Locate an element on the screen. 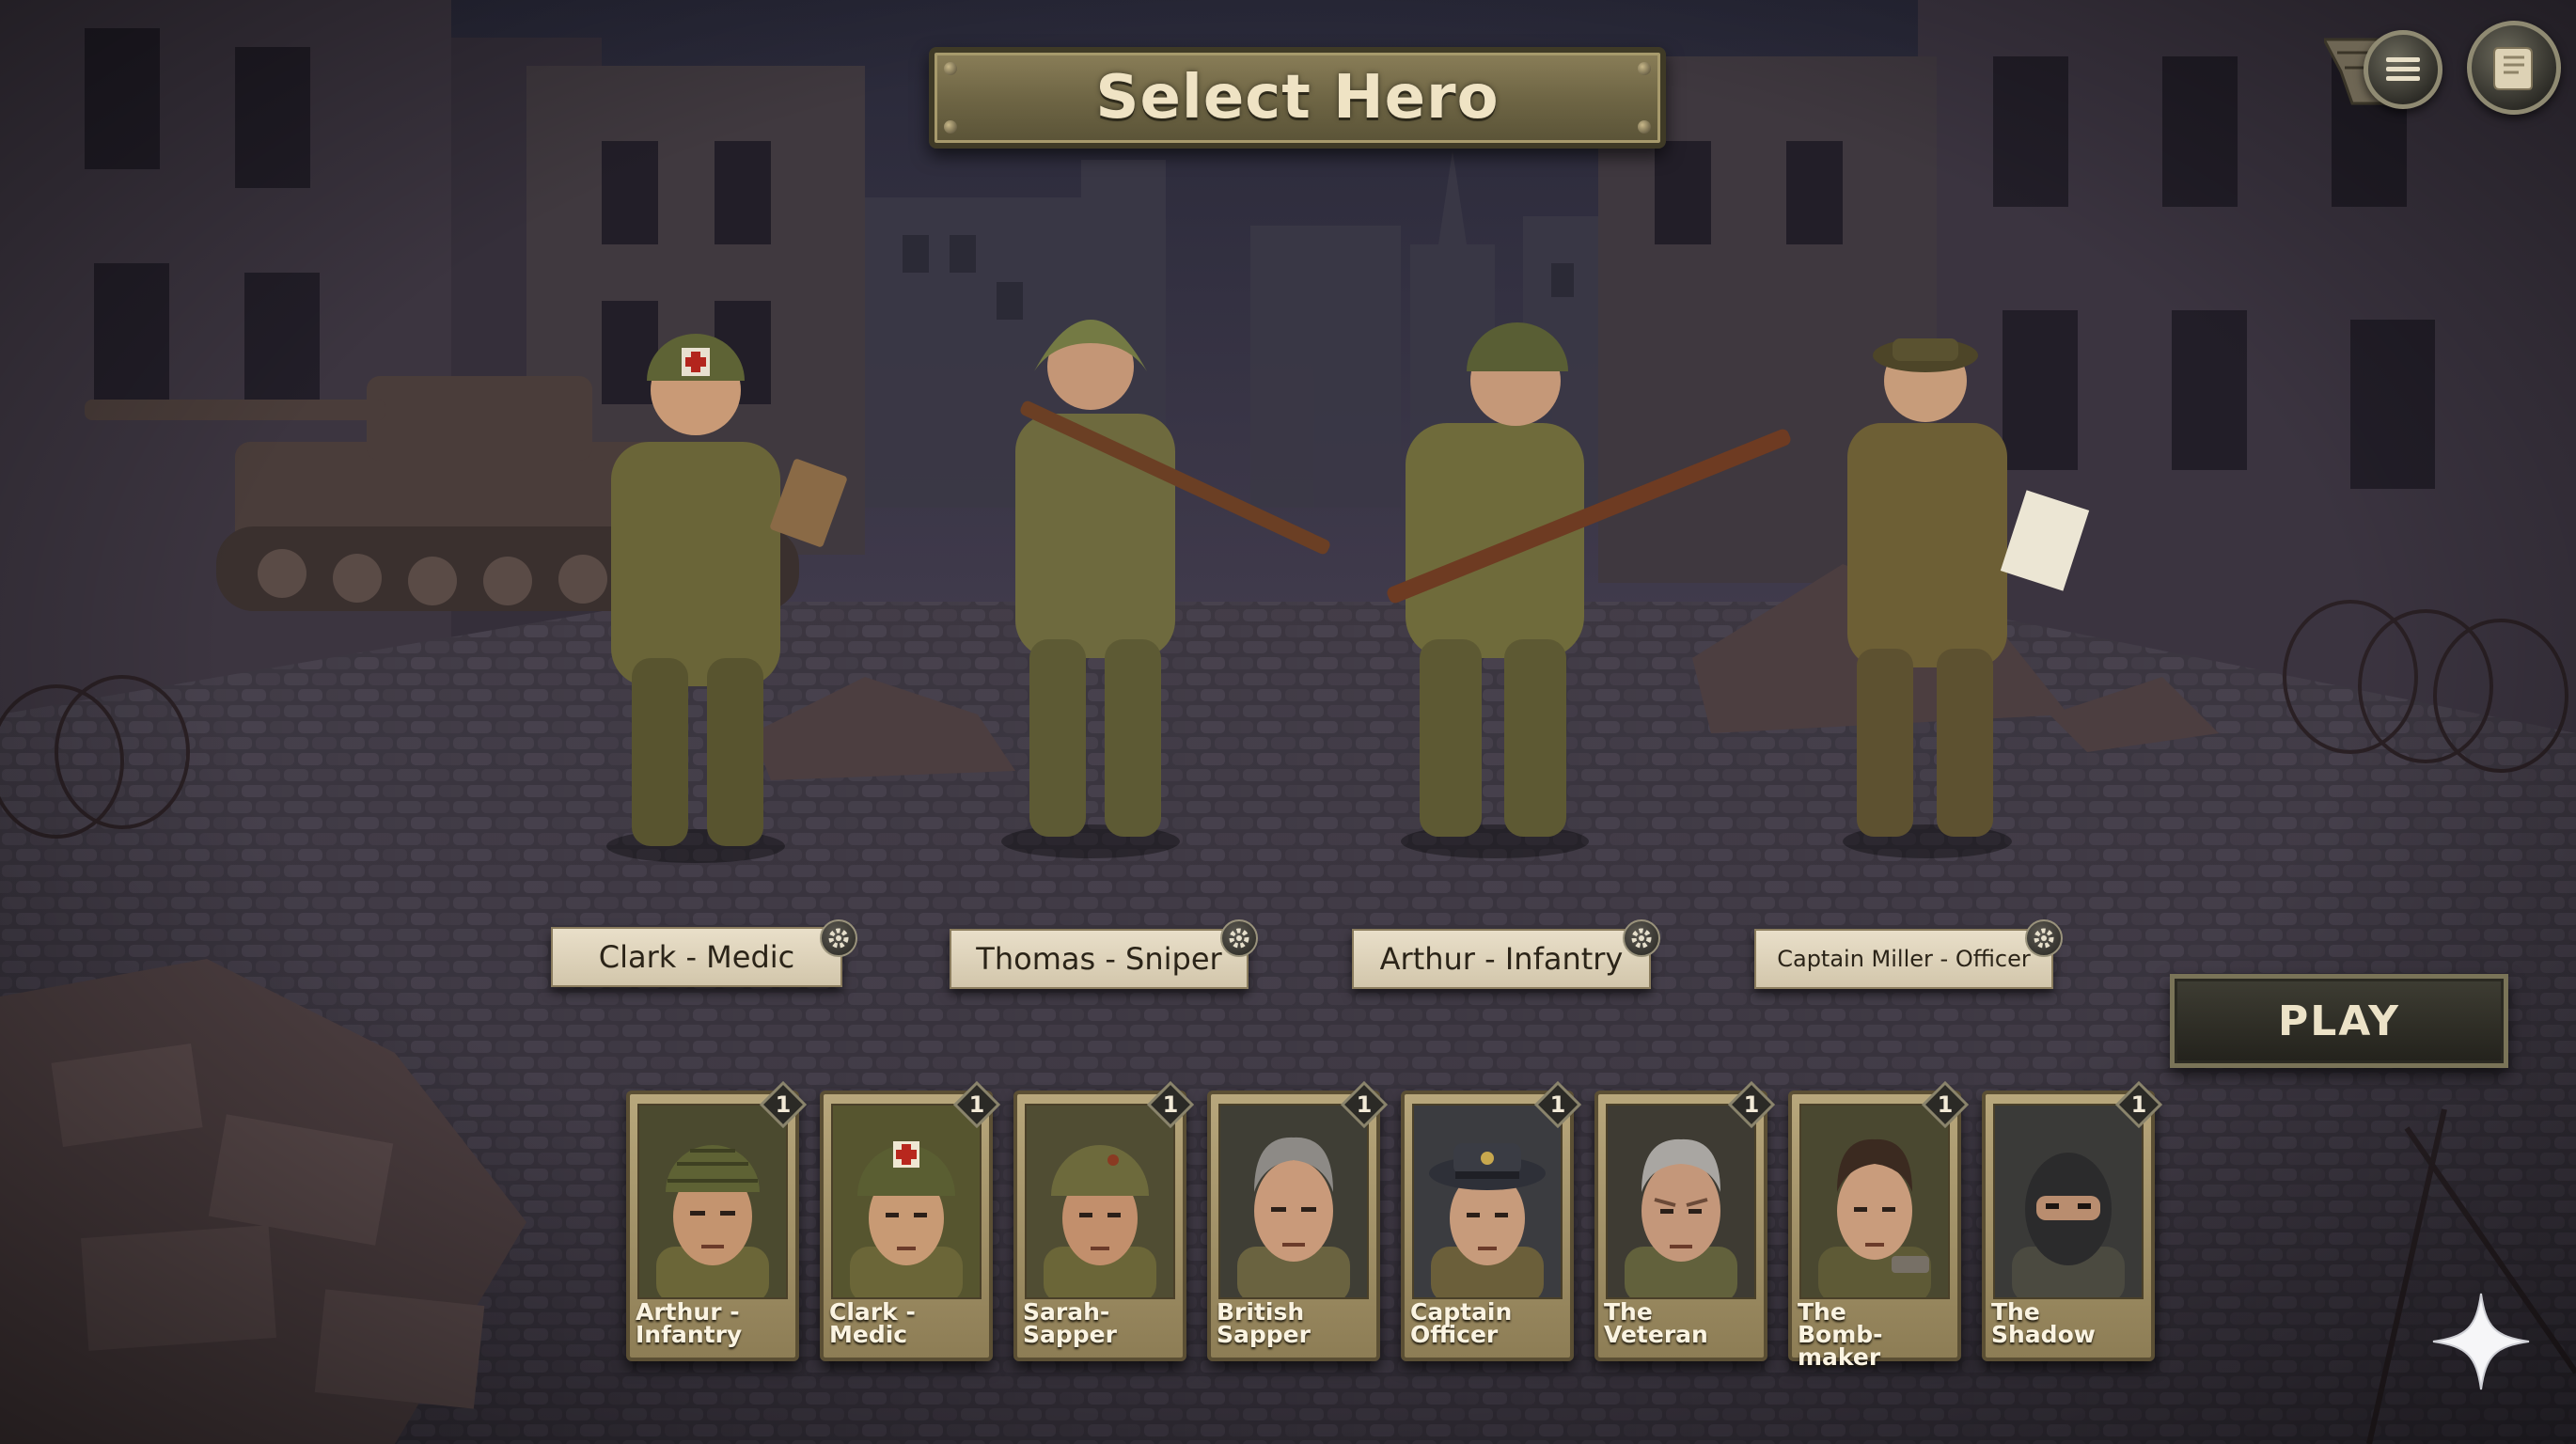 This screenshot has width=2576, height=1444. roster-card-captain-officer: 1 Captain Officer is located at coordinates (1491, 1221).